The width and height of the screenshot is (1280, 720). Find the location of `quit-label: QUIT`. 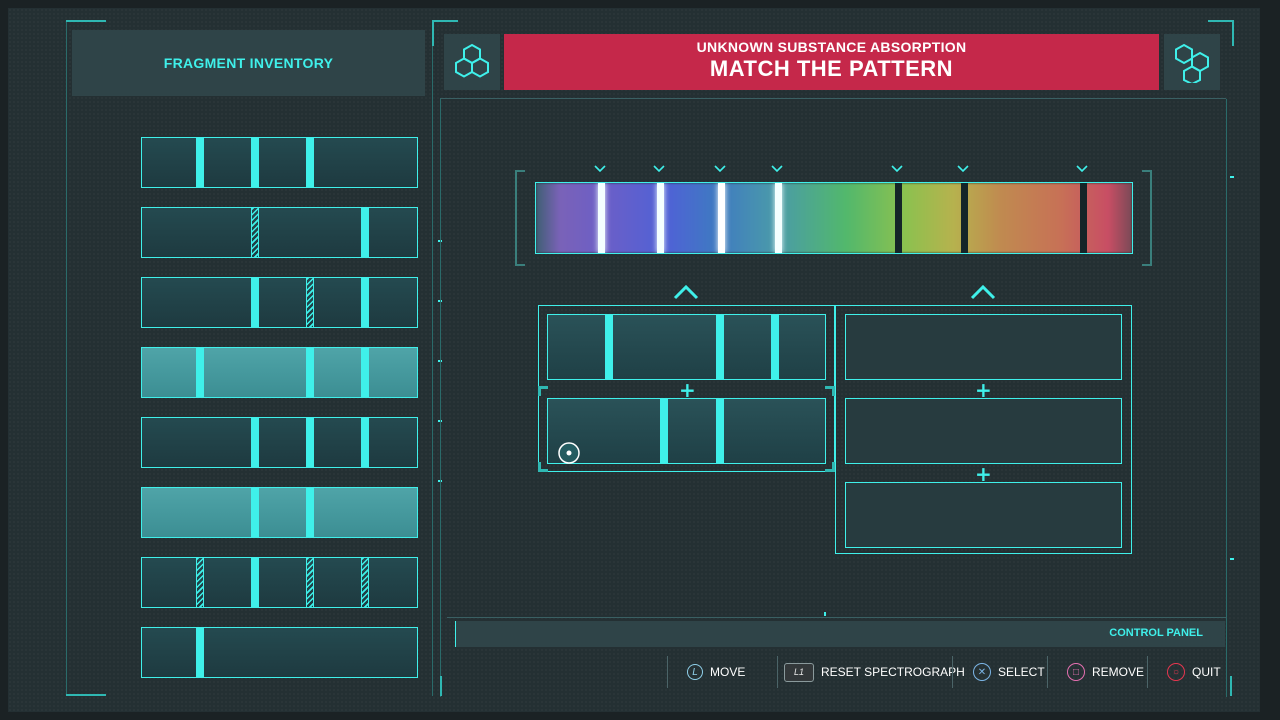

quit-label: QUIT is located at coordinates (1206, 672).